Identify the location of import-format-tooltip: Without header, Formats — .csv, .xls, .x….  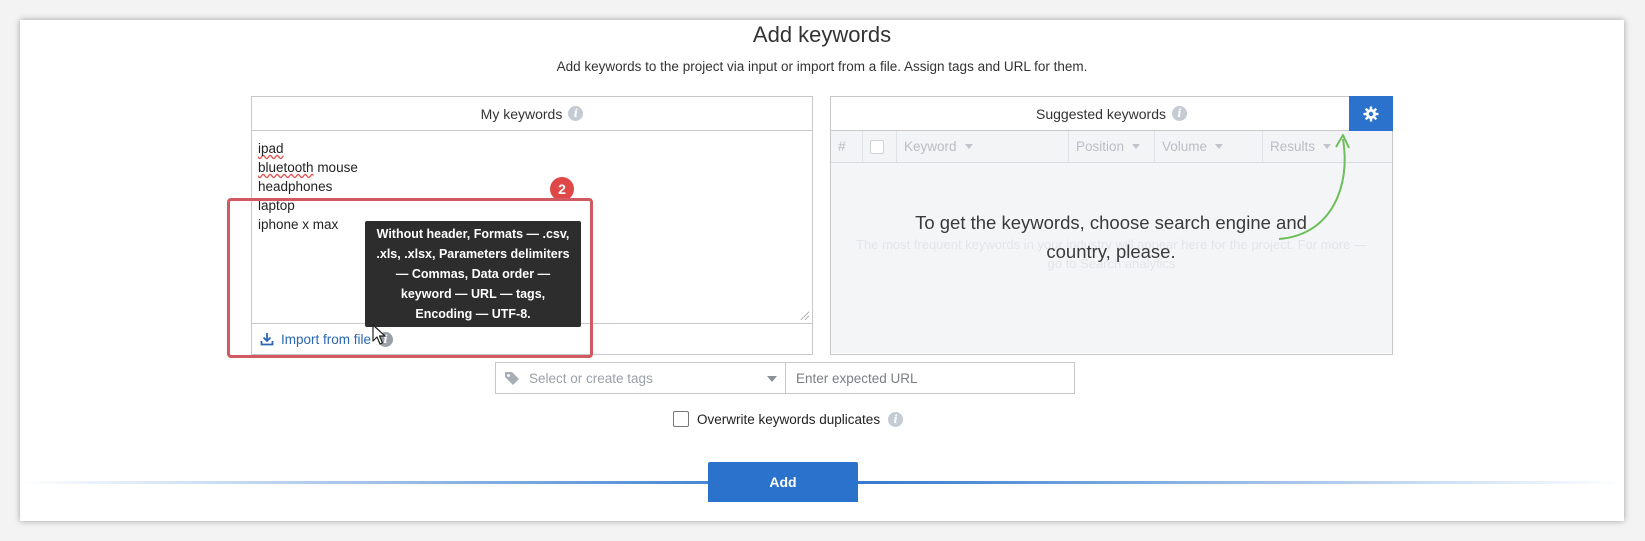
(473, 274).